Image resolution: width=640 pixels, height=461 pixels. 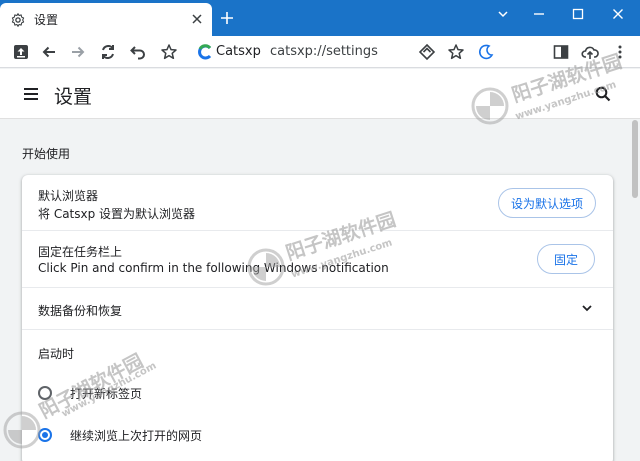 I want to click on bookmark-button, so click(x=169, y=52).